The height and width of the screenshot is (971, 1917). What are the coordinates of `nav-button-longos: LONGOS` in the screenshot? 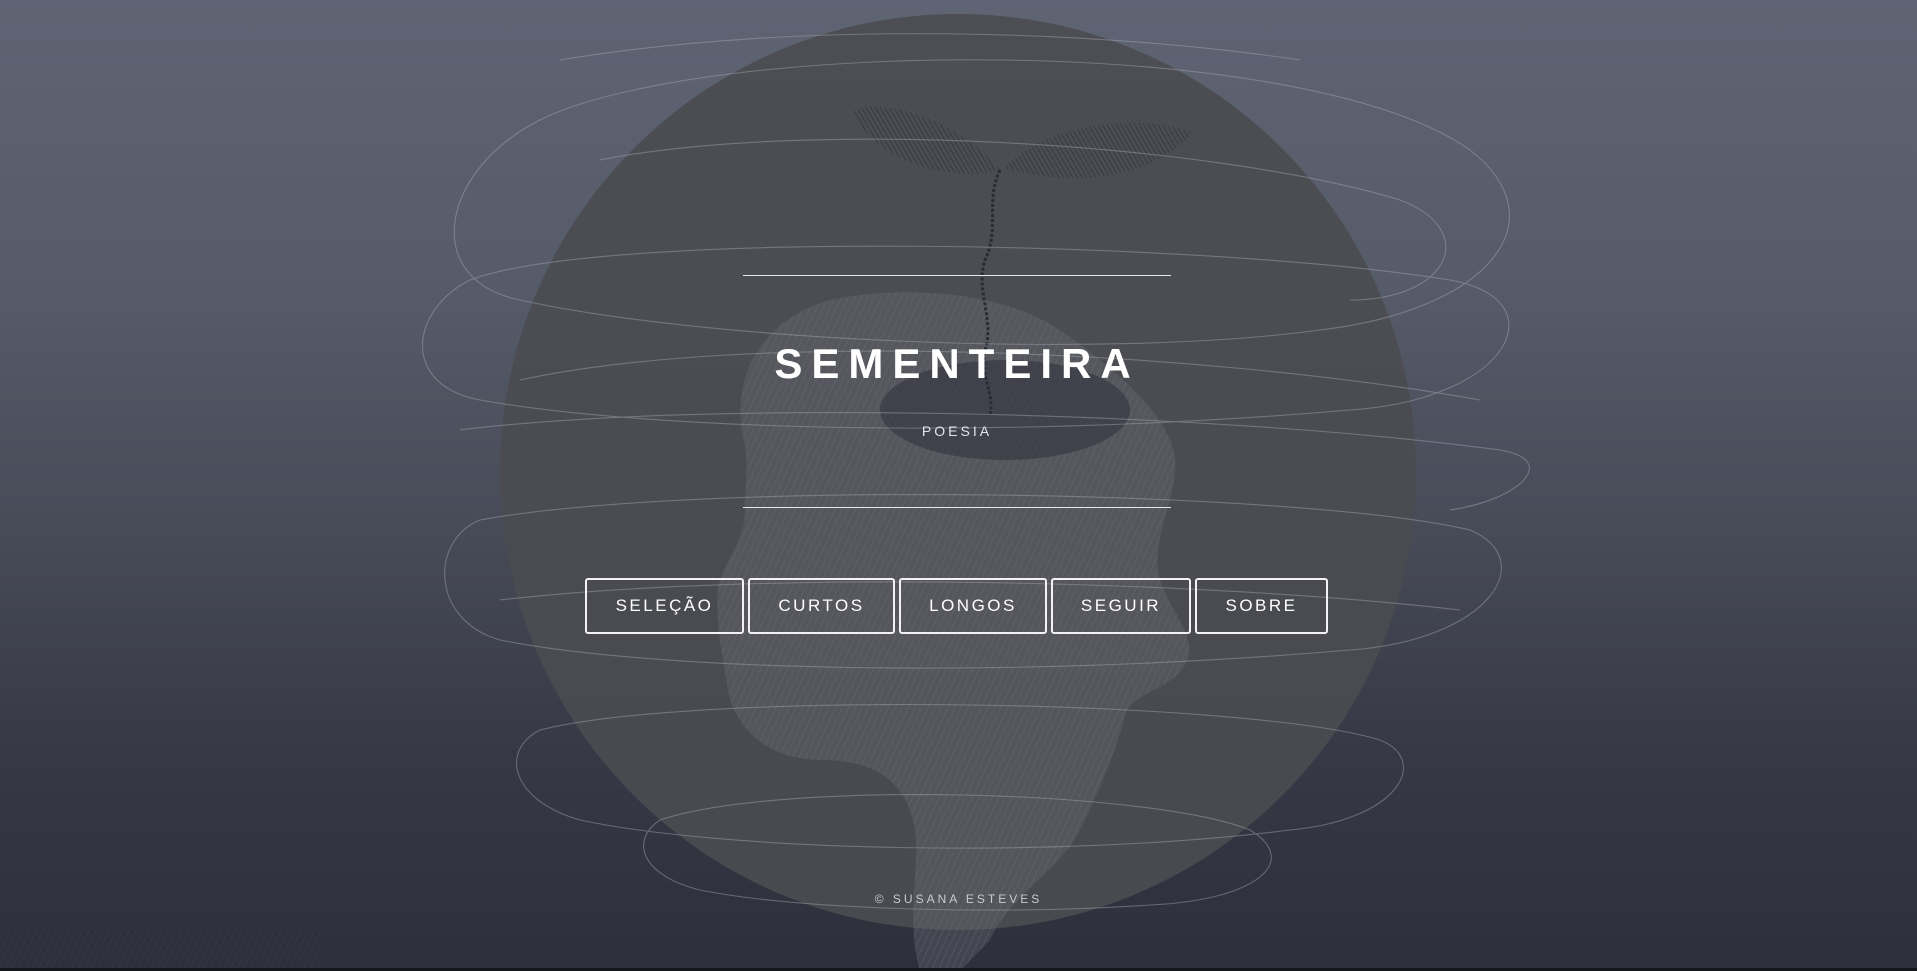 It's located at (973, 606).